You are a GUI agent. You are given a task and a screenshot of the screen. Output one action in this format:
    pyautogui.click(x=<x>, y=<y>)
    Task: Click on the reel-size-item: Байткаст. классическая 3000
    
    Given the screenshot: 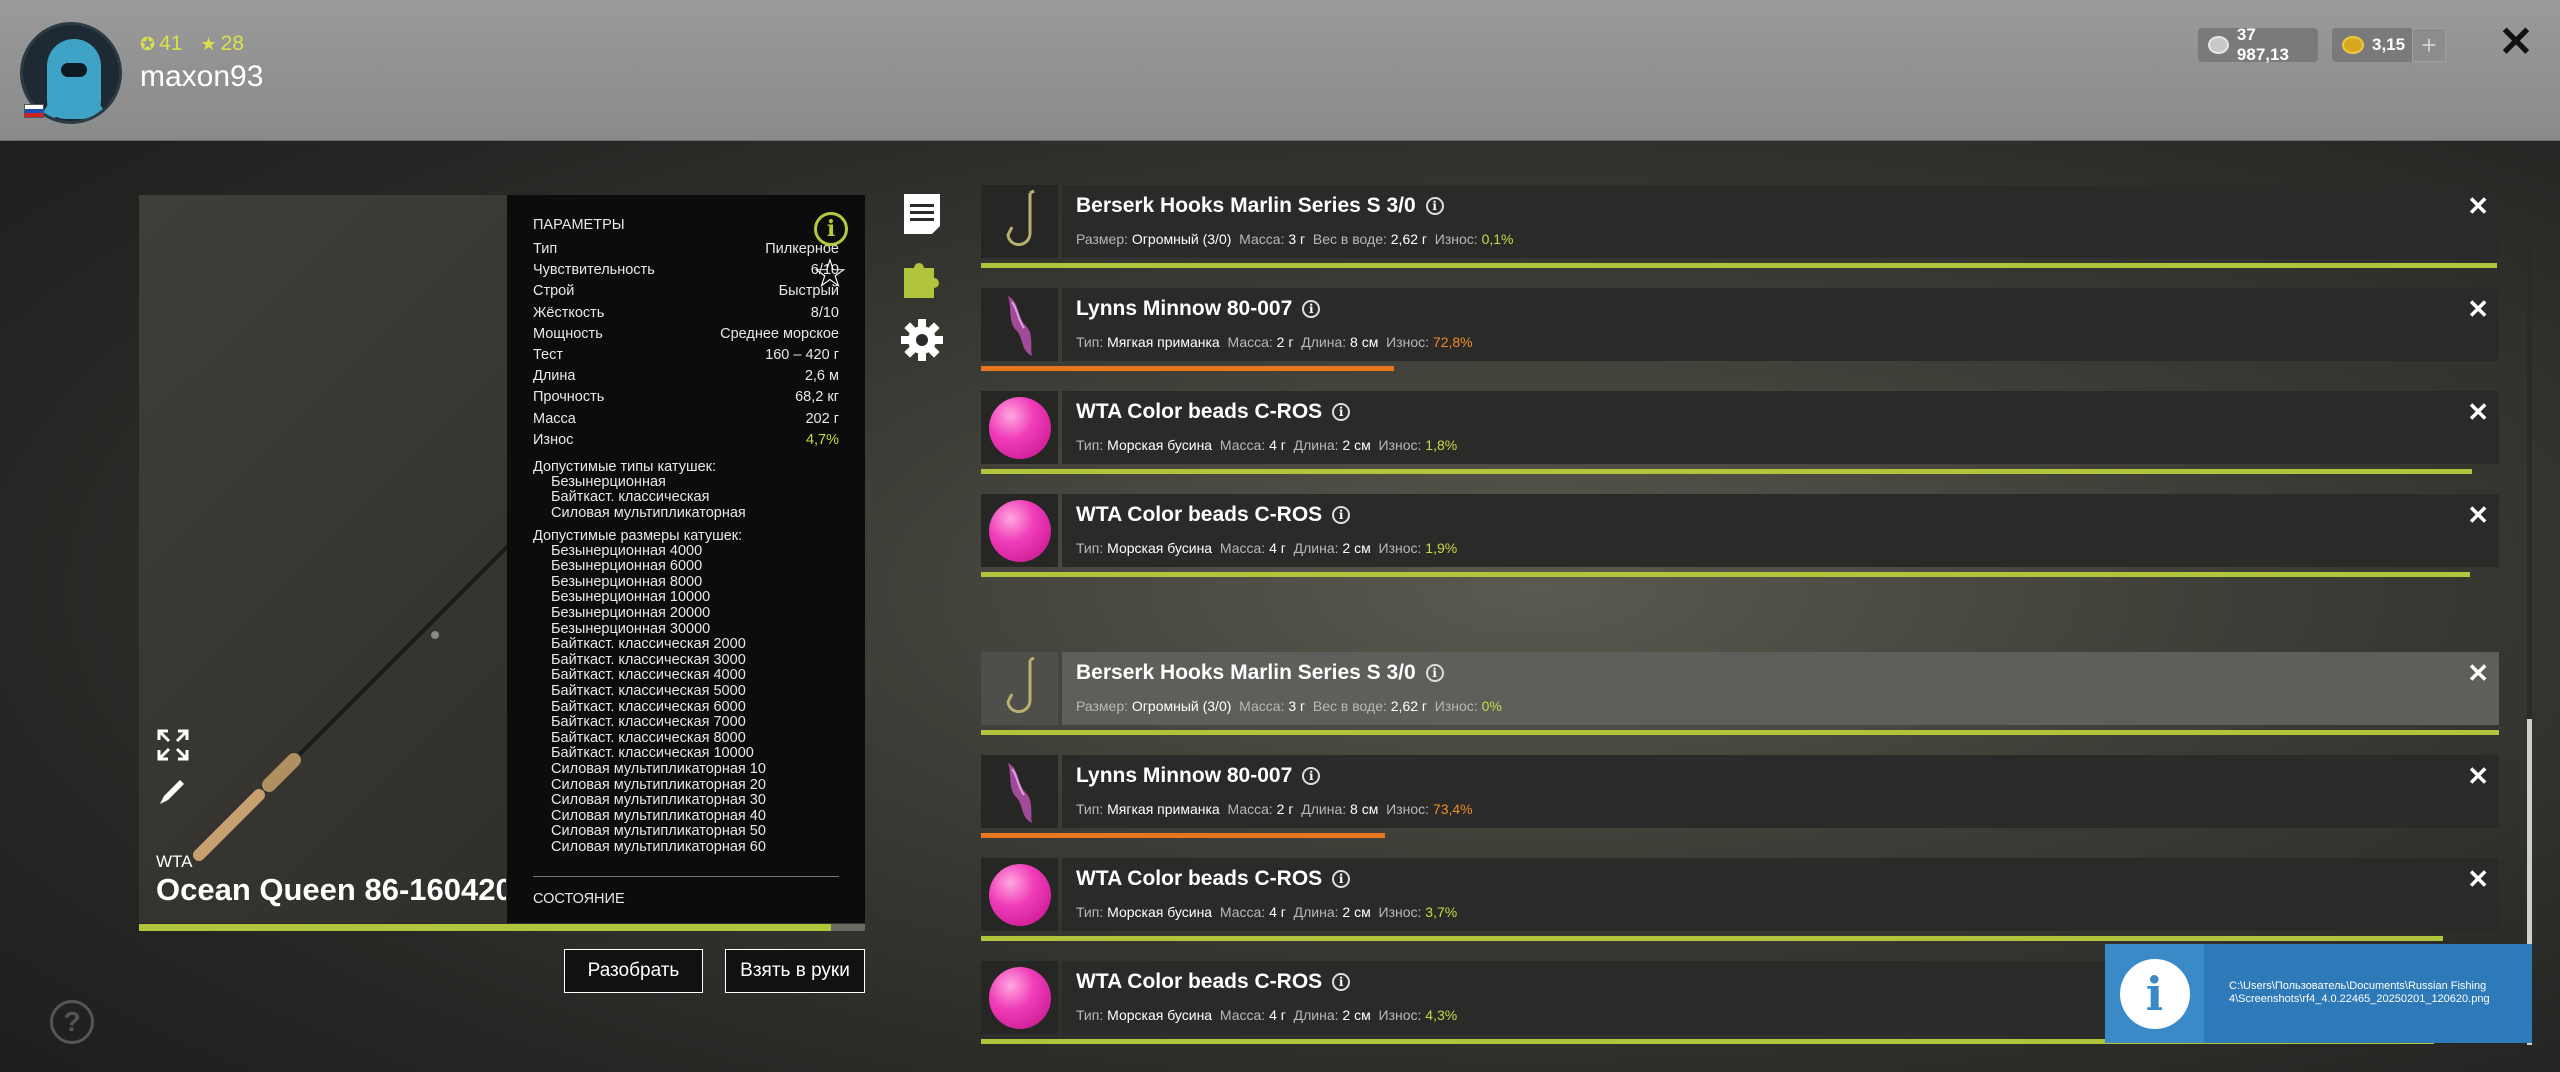 What is the action you would take?
    pyautogui.click(x=648, y=659)
    